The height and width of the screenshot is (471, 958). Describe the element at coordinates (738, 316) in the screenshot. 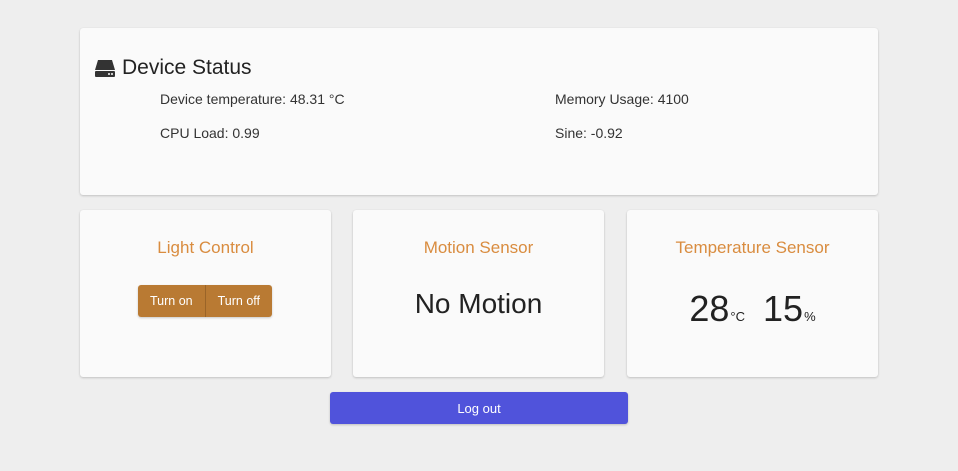

I see `temperature-unit: °C` at that location.